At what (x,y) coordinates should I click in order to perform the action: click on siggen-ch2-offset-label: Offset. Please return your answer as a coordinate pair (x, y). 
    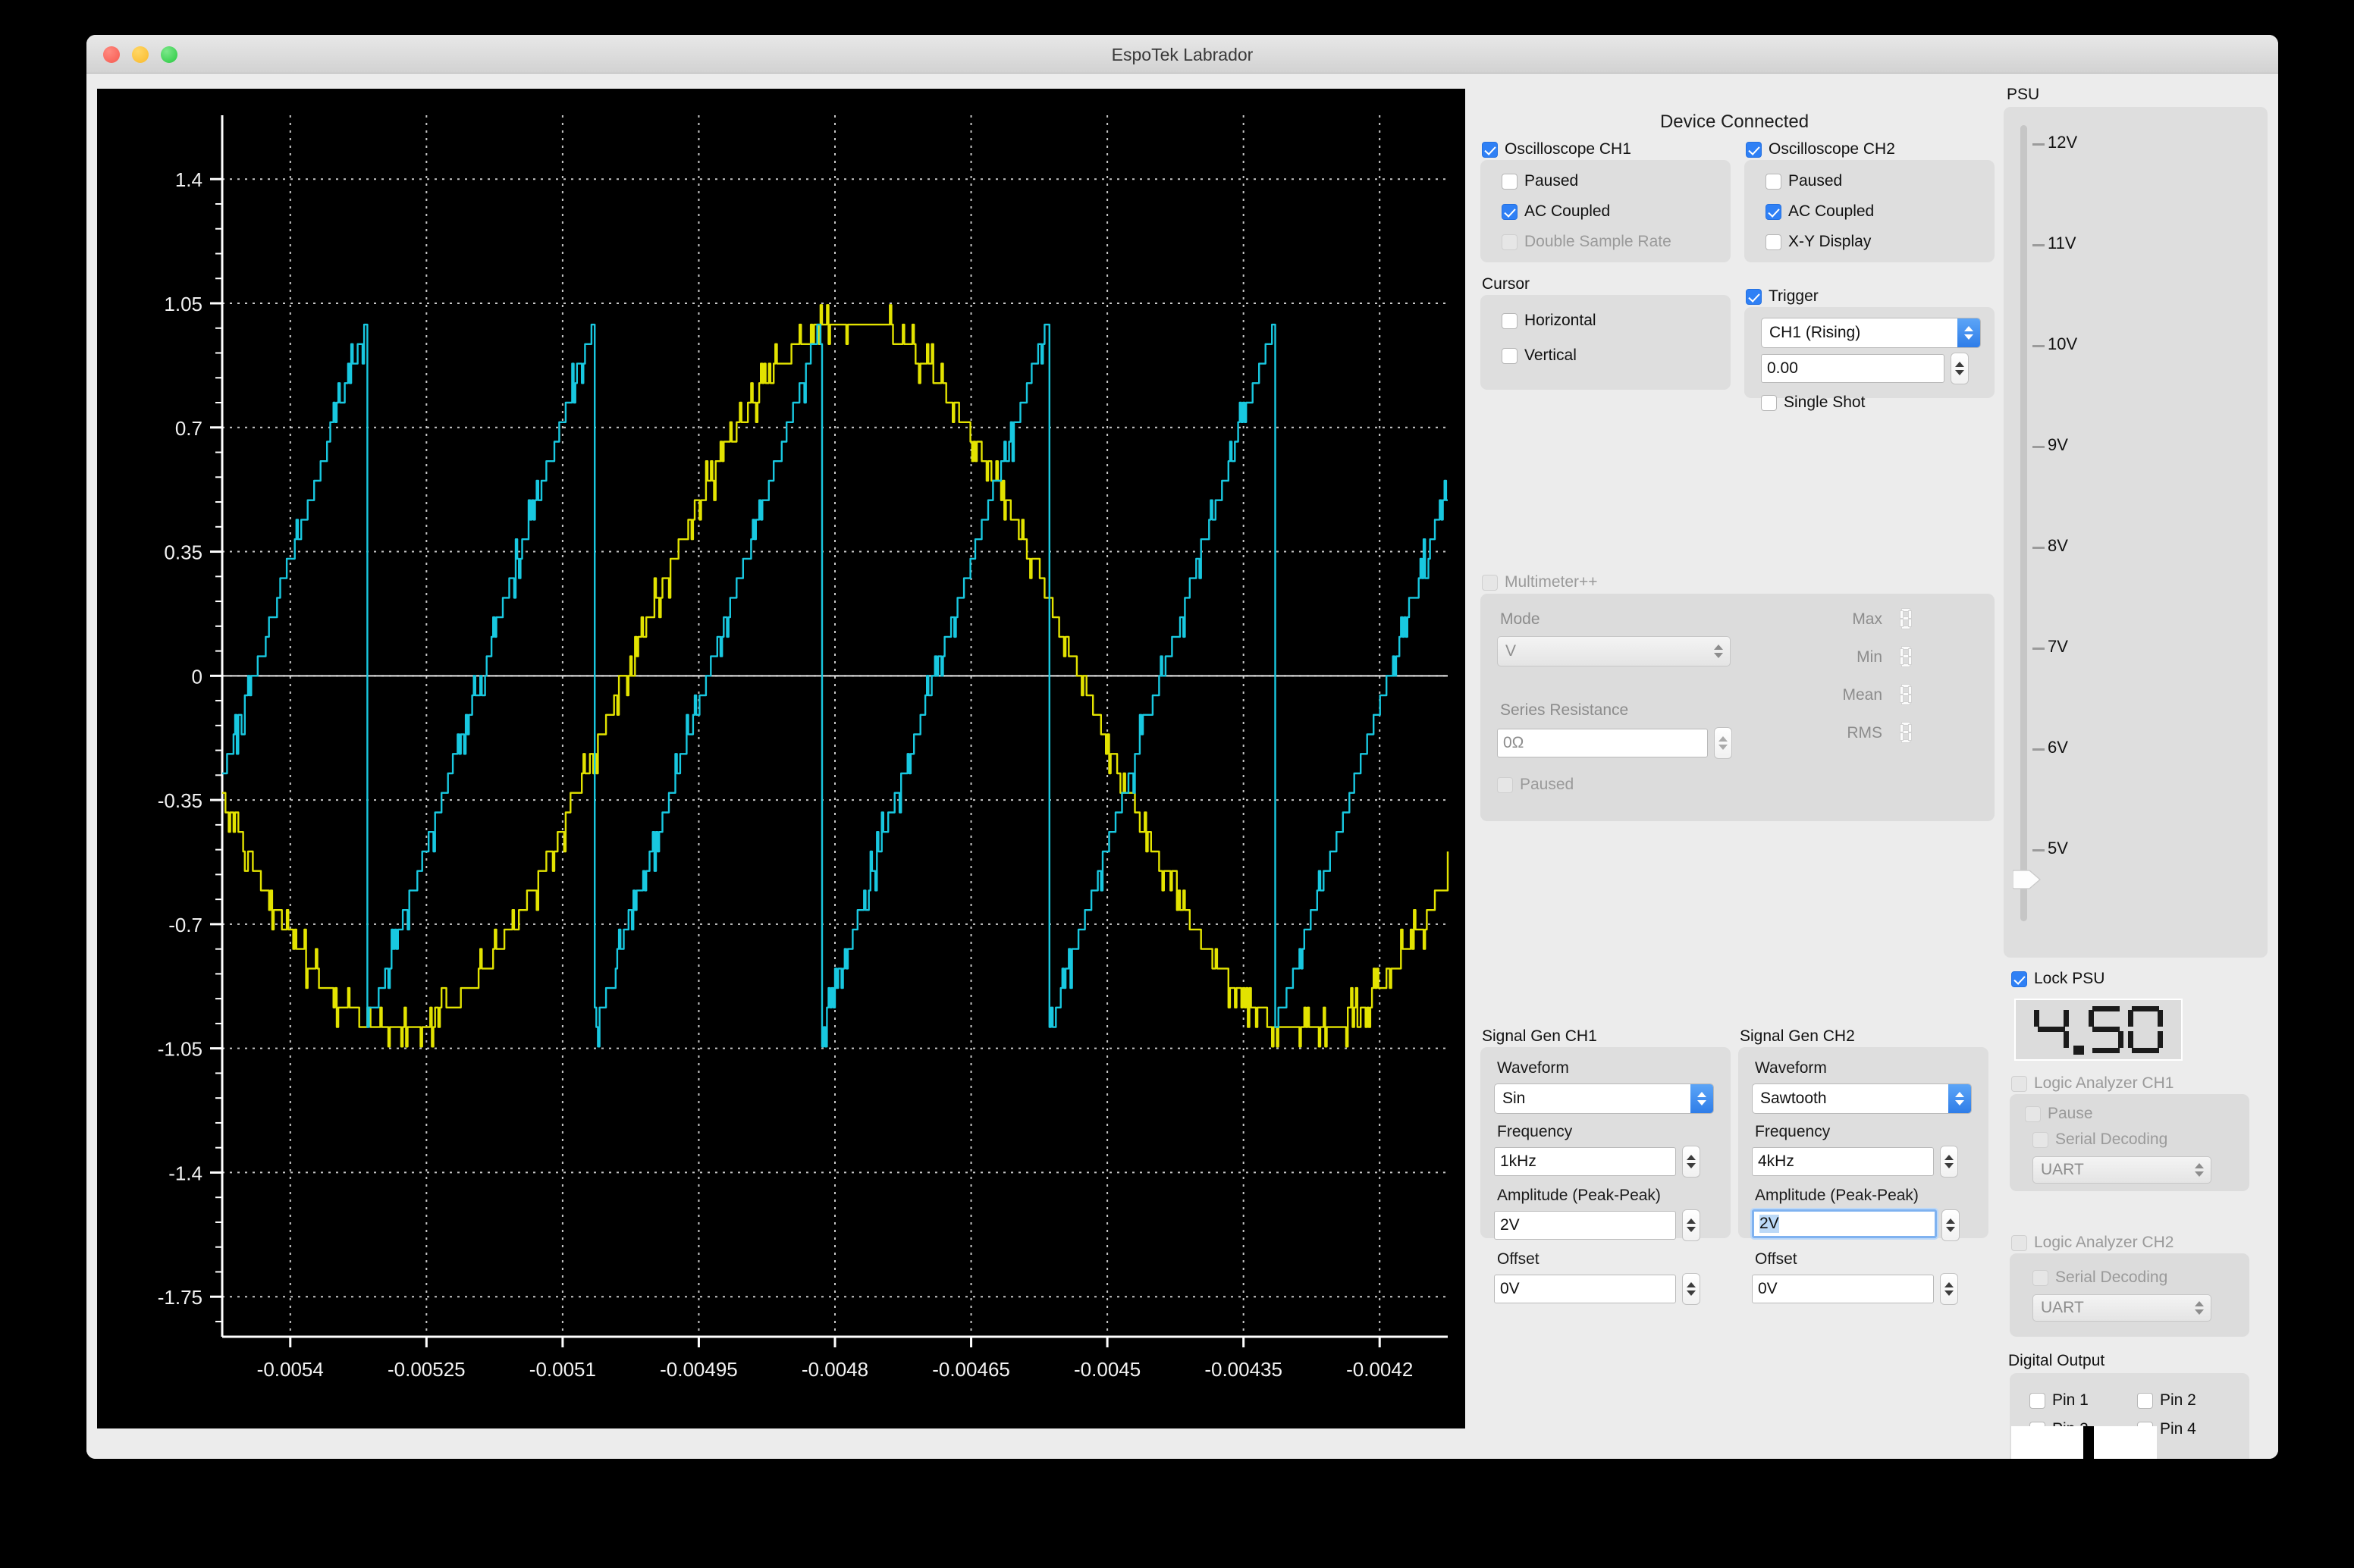
    Looking at the image, I should click on (1776, 1259).